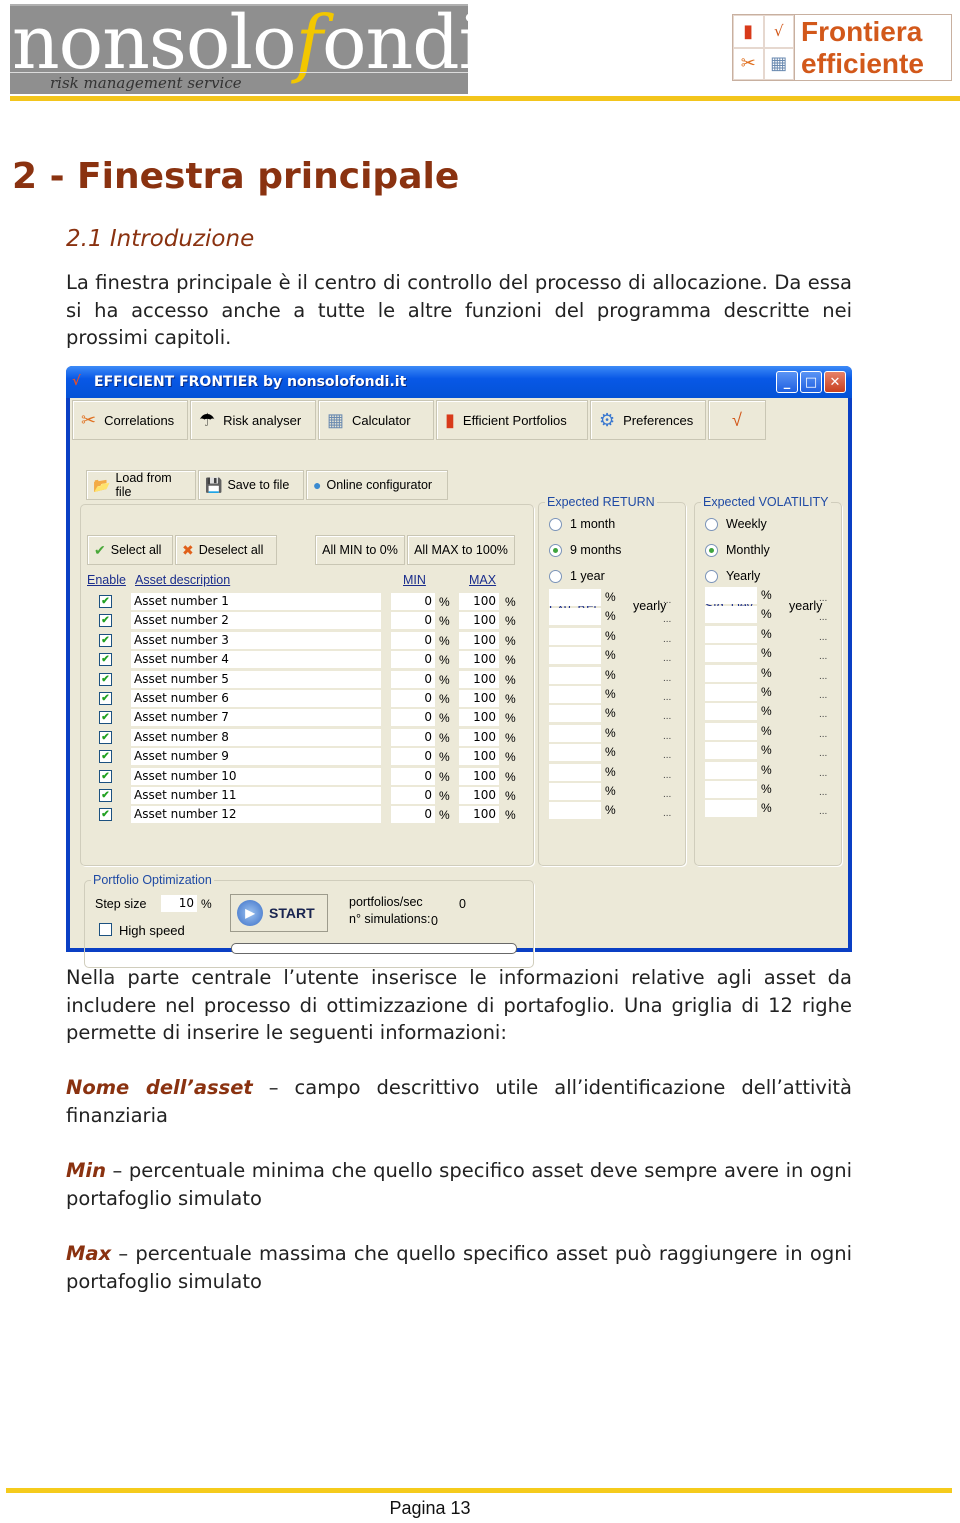  I want to click on efficient-portfolios-button: ▮ Efficient Portfolios, so click(512, 420).